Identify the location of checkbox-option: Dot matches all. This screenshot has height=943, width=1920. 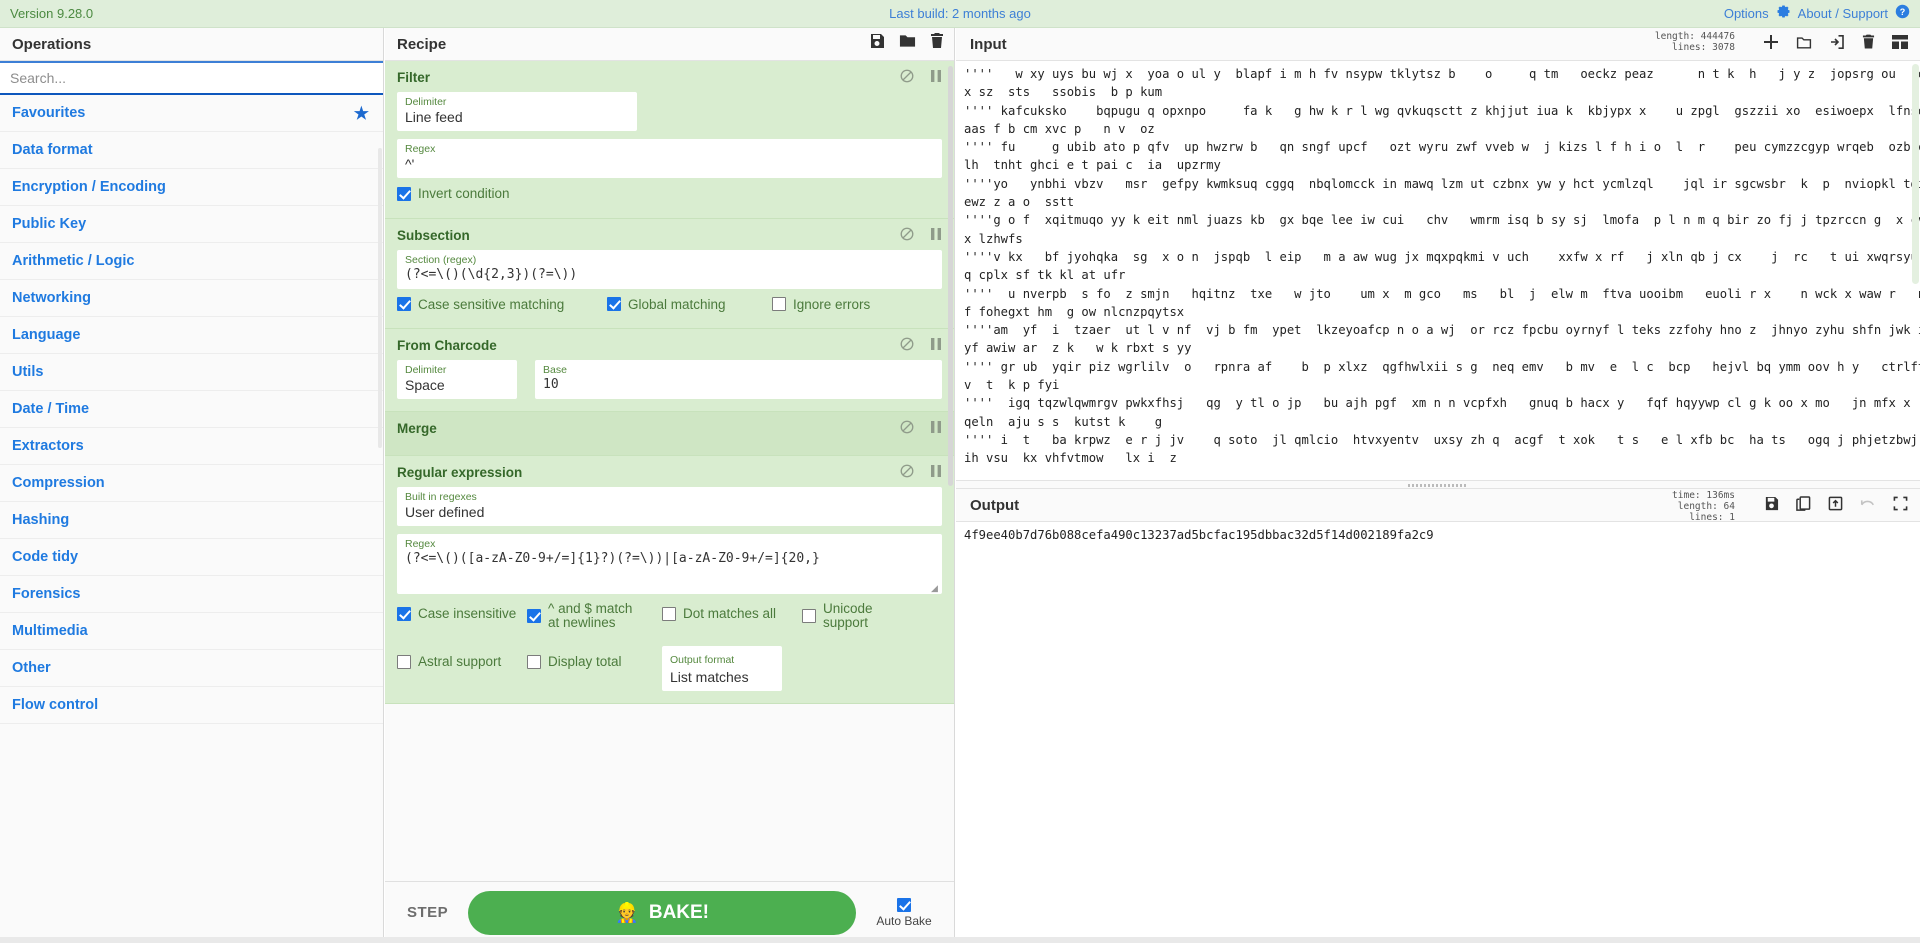
(719, 613).